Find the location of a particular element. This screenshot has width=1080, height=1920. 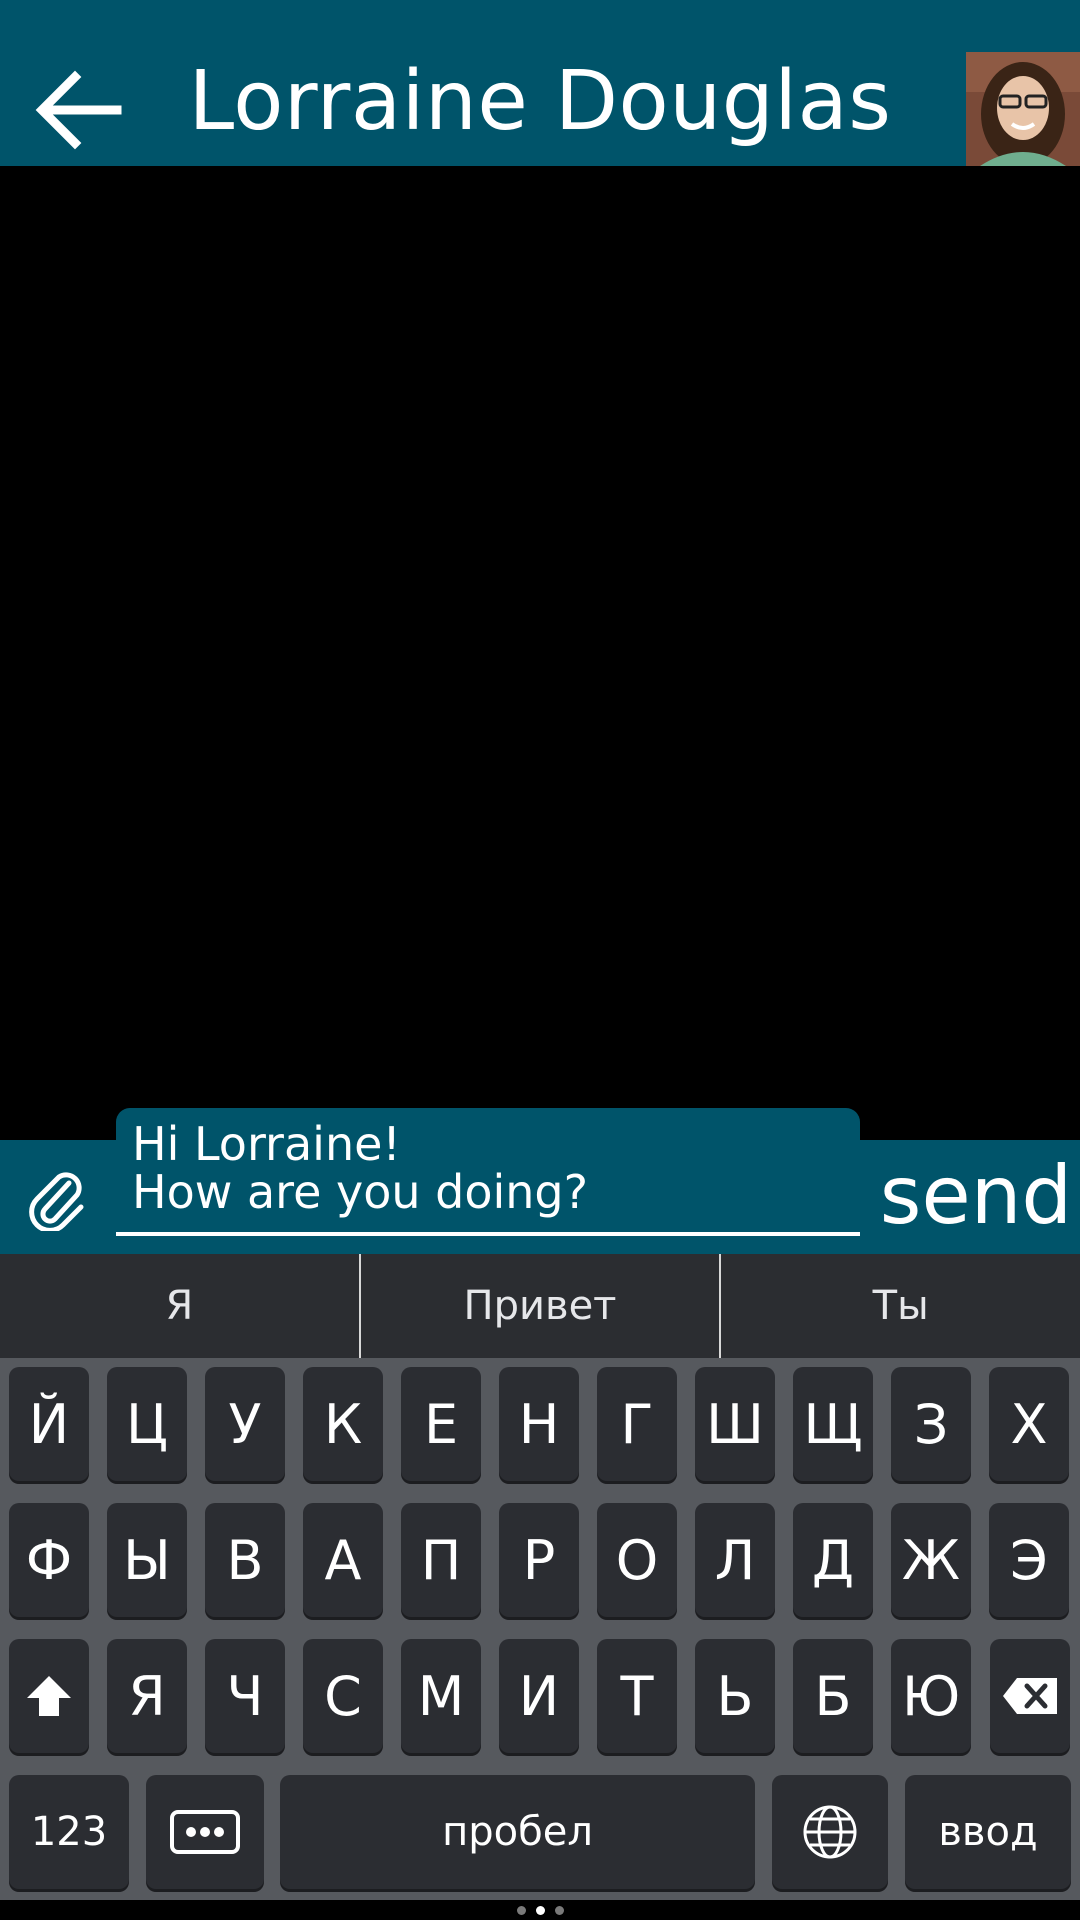

send-button: send is located at coordinates (976, 1196).